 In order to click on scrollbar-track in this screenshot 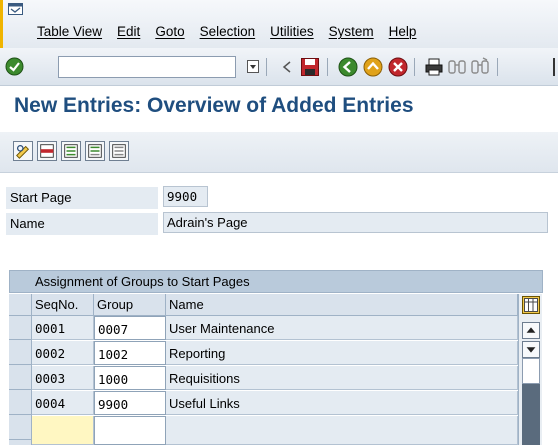, I will do `click(531, 371)`.